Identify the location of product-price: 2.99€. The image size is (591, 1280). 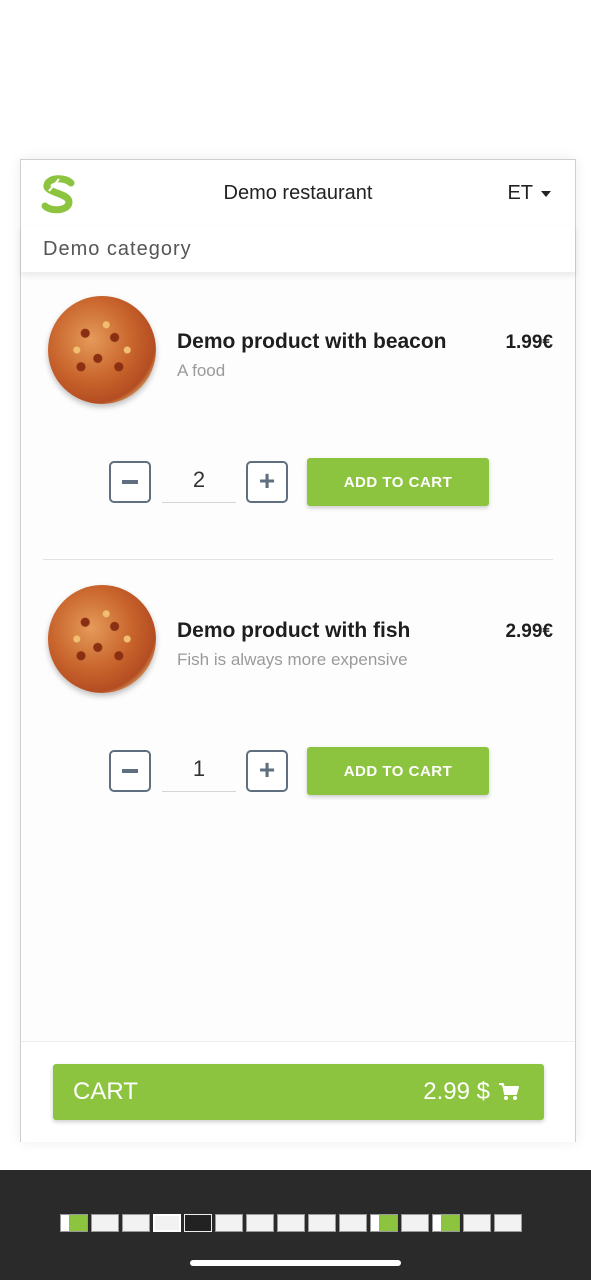
(529, 631).